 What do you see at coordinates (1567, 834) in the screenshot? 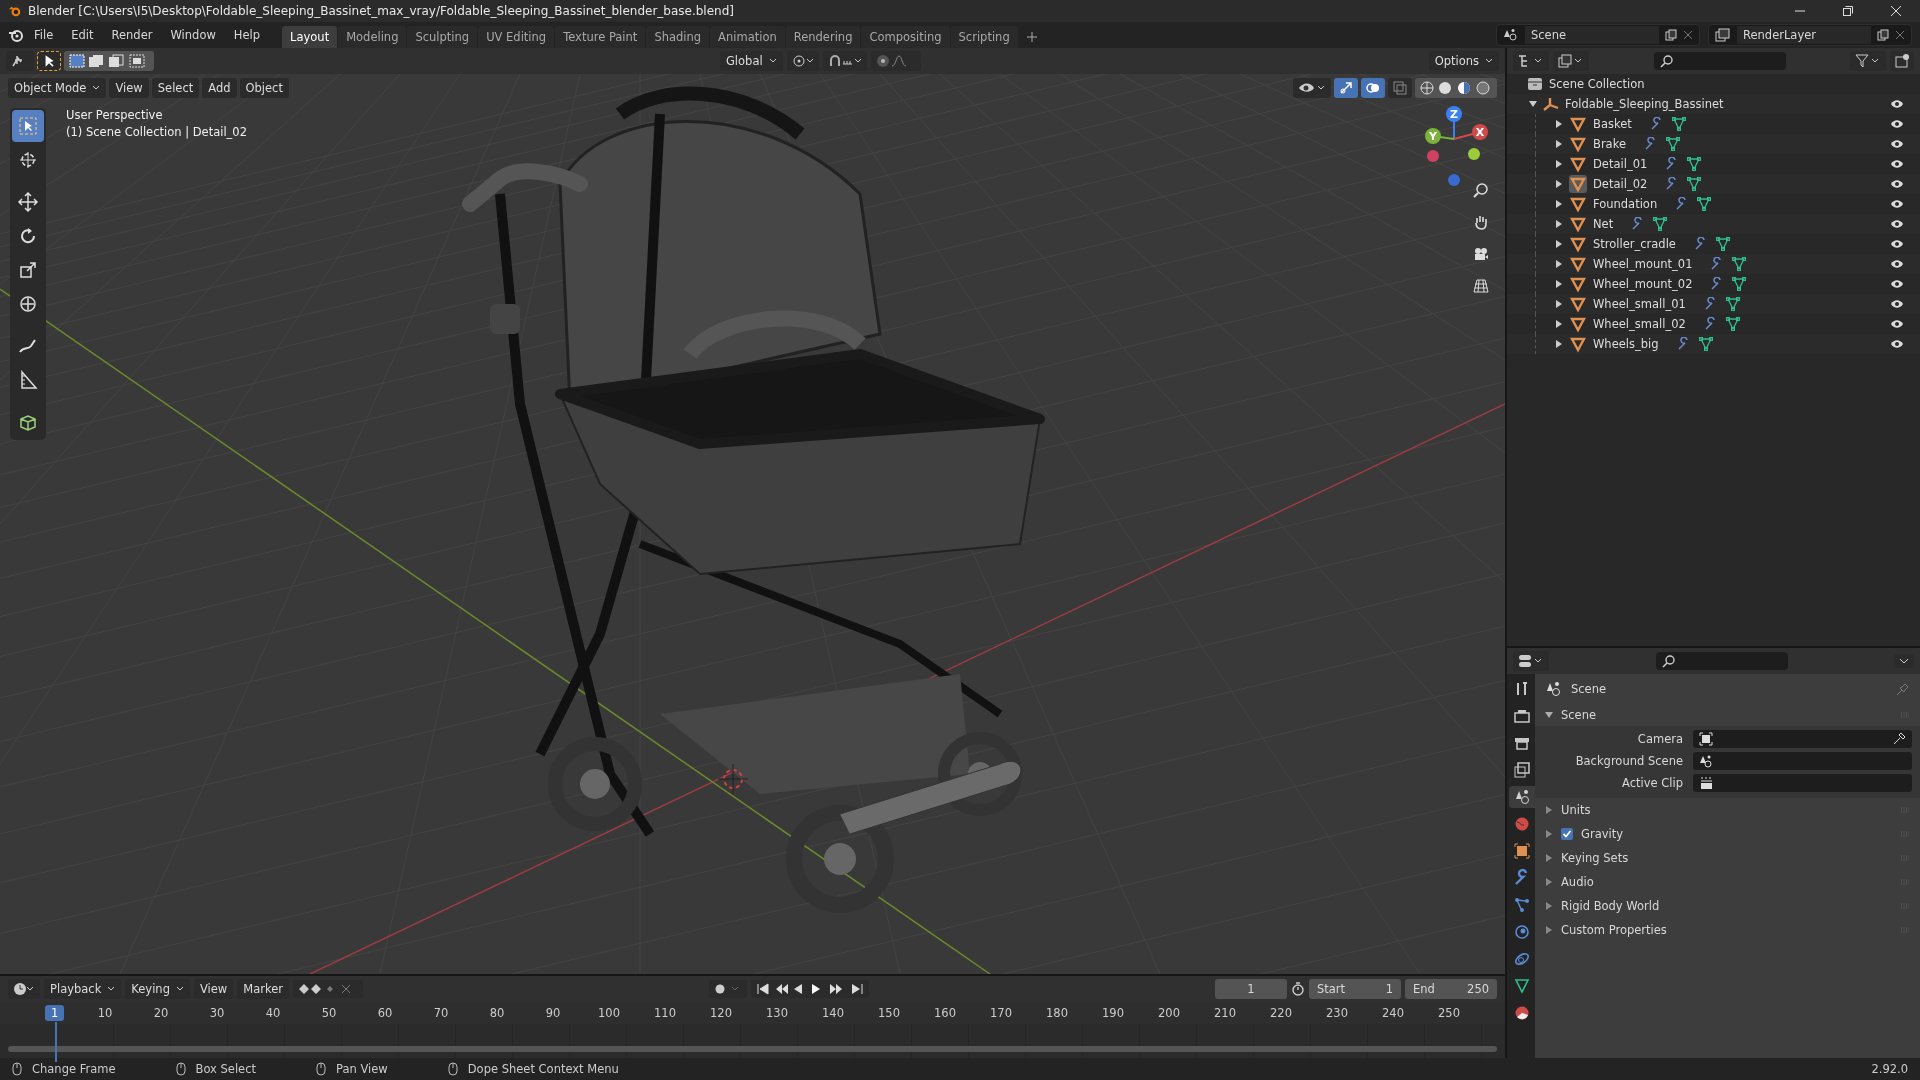
I see `checkbox` at bounding box center [1567, 834].